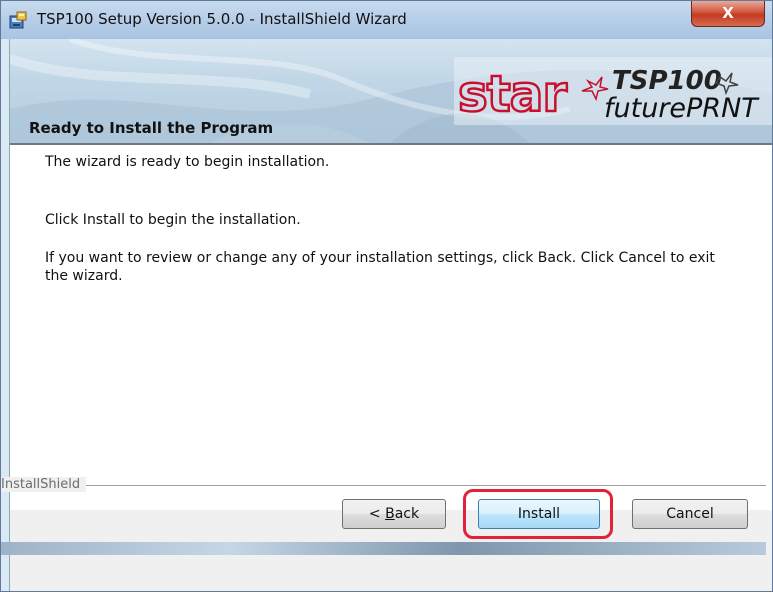 The image size is (773, 592). I want to click on star-futureprnt-logo: star TSP100 futurePRNT, so click(613, 91).